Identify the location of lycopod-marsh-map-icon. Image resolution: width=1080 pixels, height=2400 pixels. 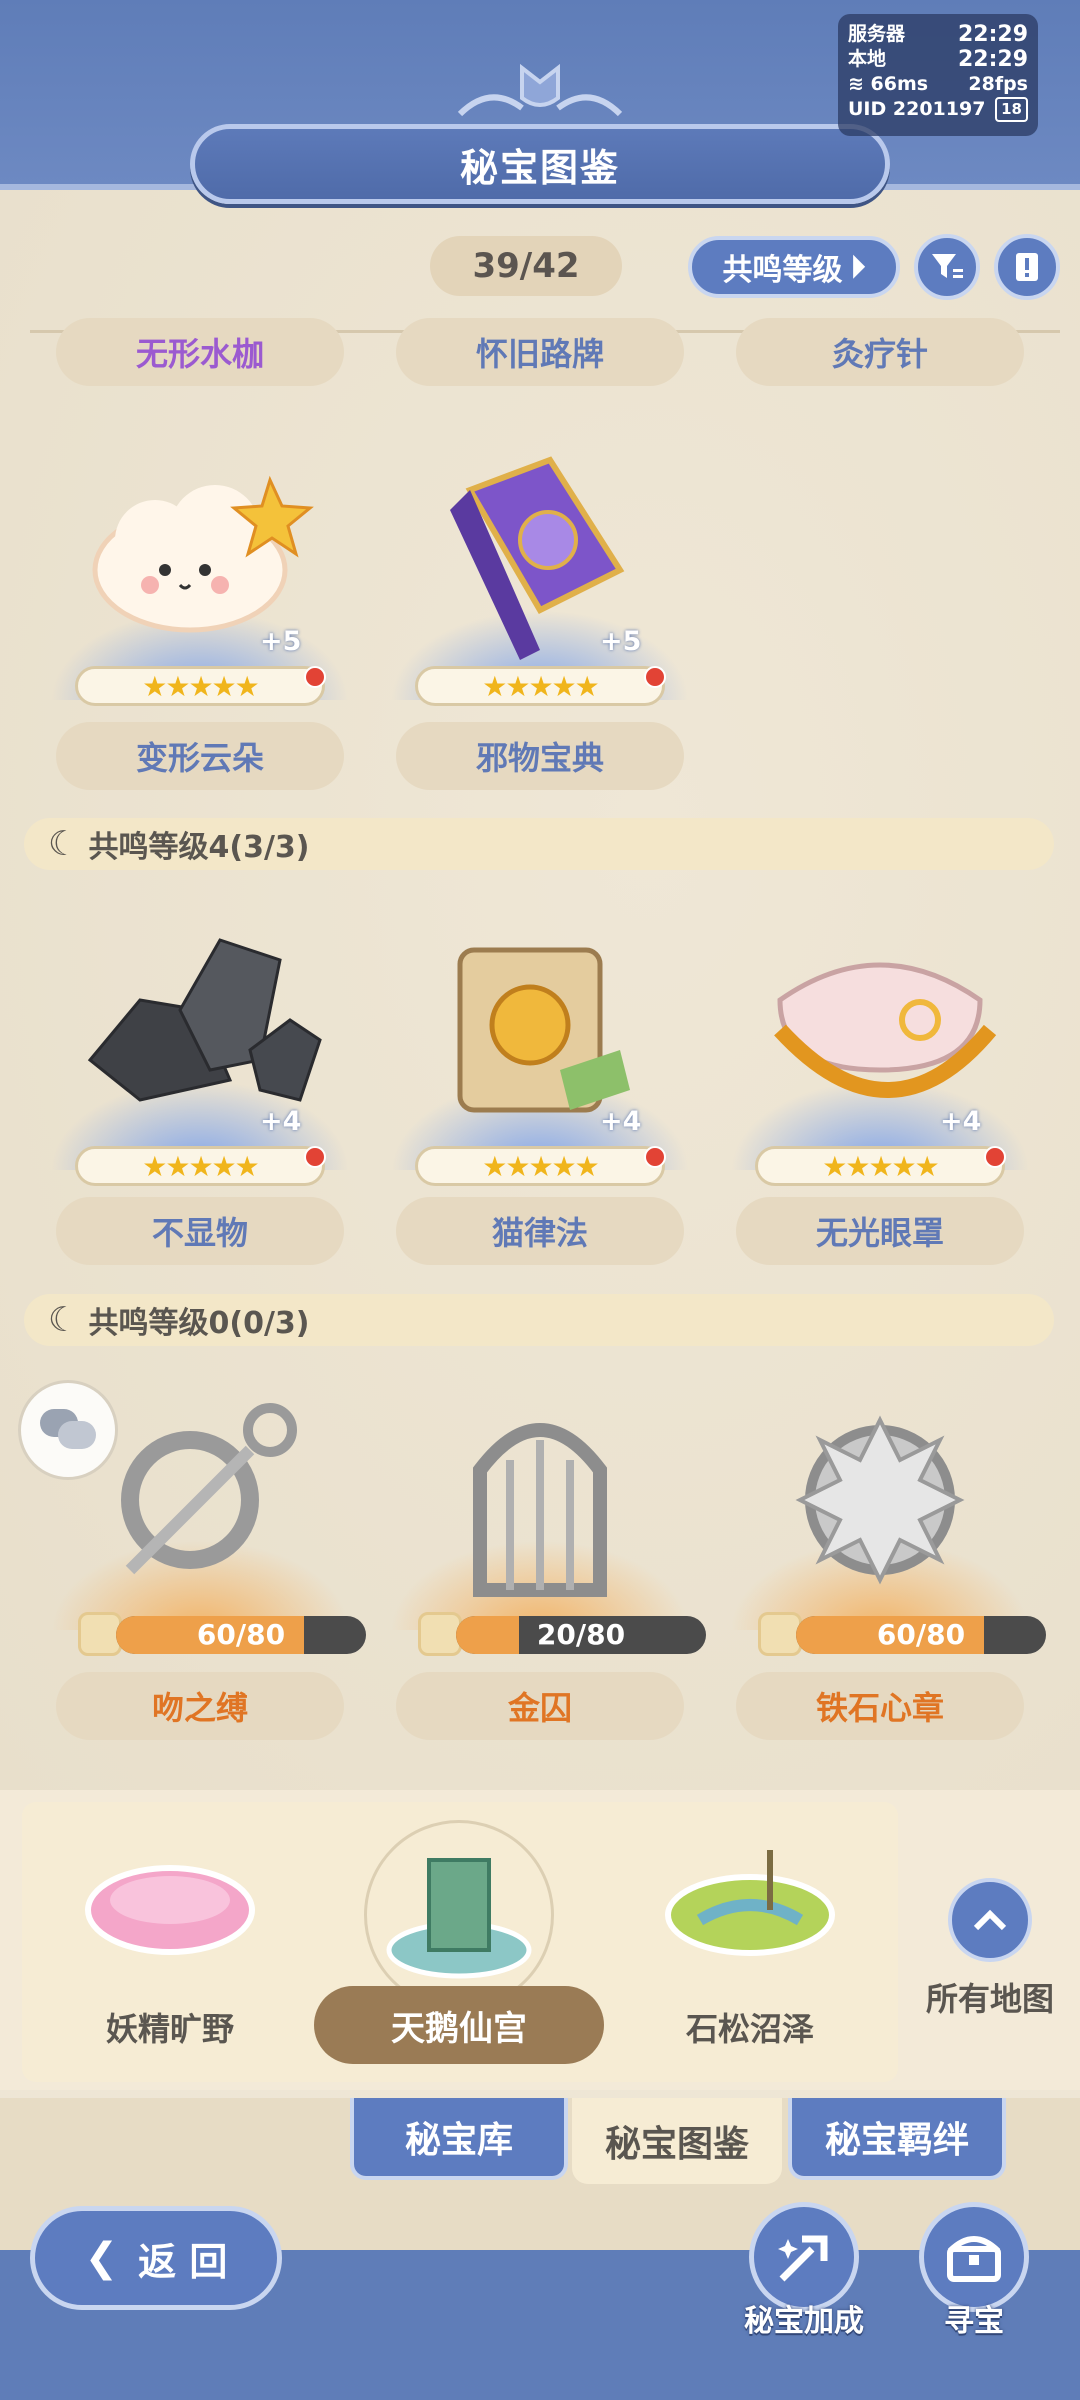
(750, 1903).